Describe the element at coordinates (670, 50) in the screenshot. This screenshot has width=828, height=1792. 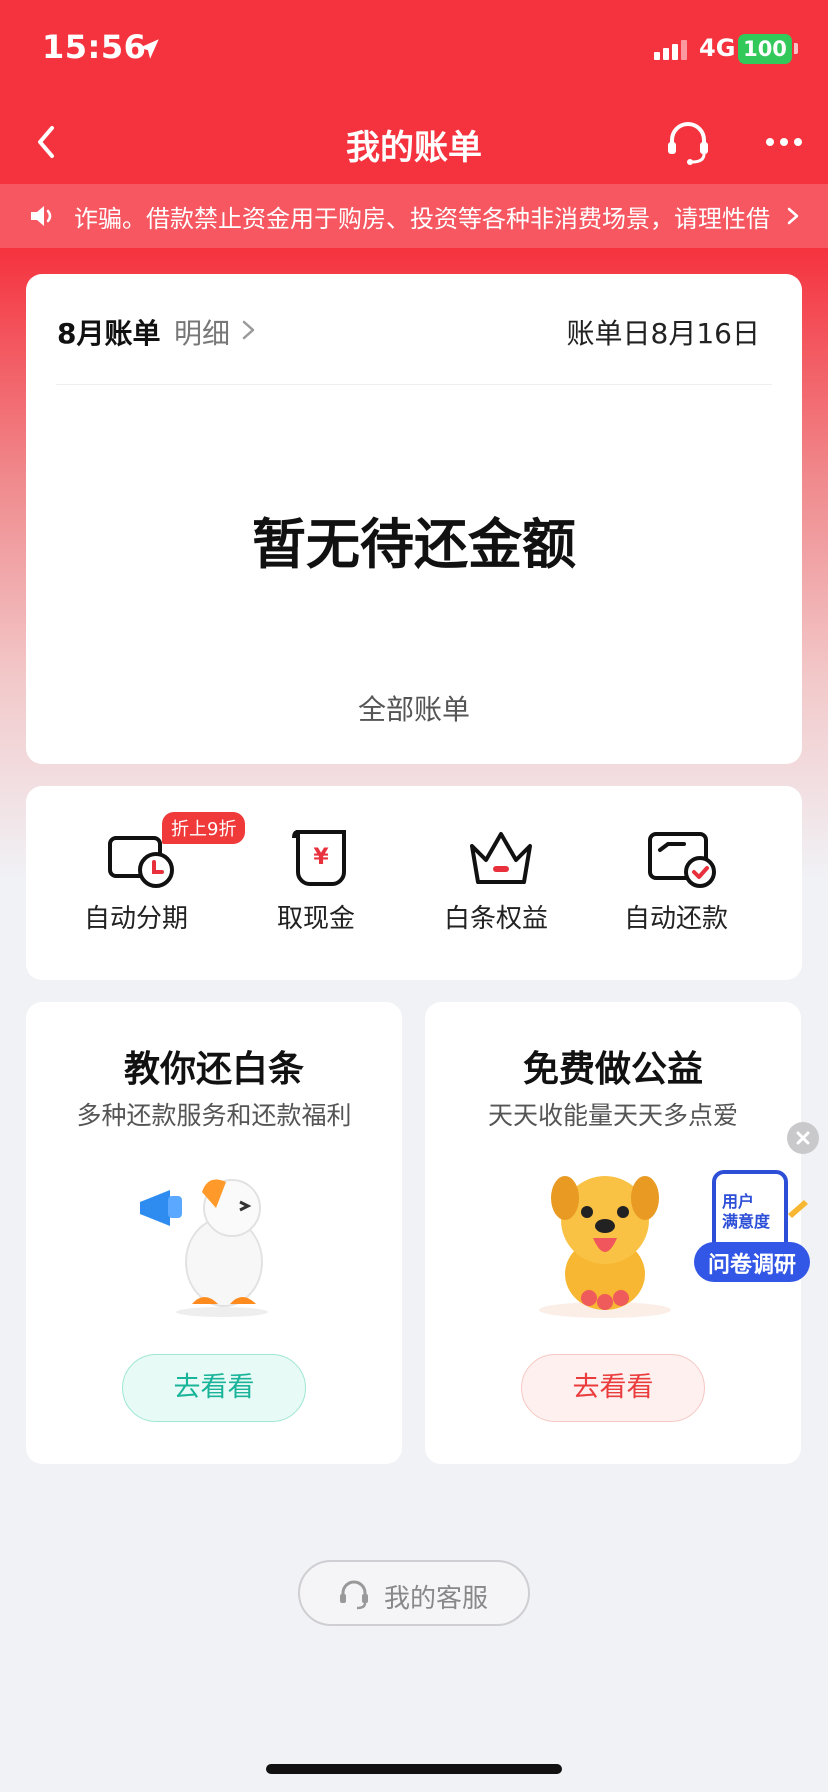
I see `cellular-signal-icon` at that location.